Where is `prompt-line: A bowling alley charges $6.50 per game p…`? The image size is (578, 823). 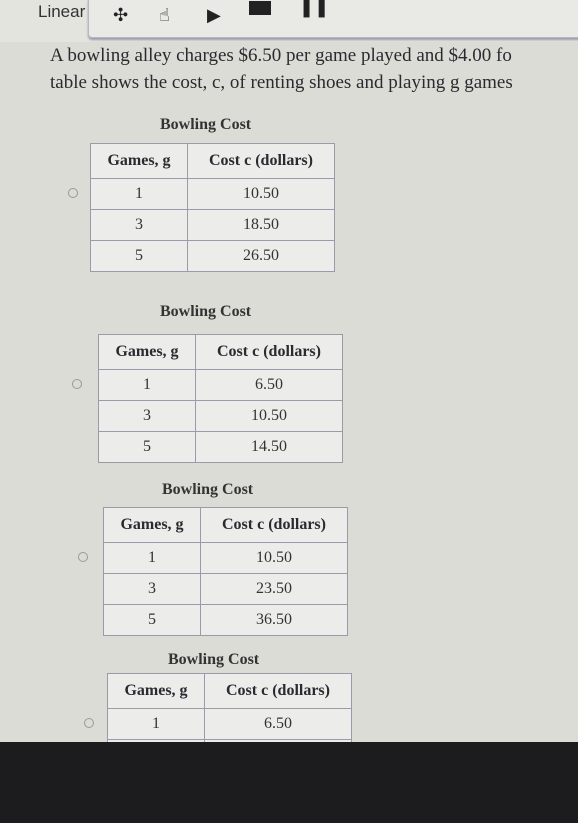
prompt-line: A bowling alley charges $6.50 per game p… is located at coordinates (281, 55).